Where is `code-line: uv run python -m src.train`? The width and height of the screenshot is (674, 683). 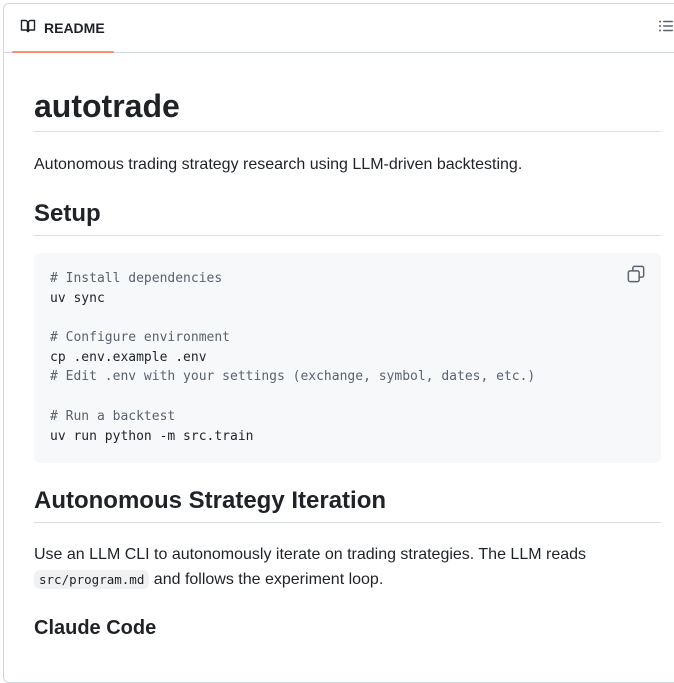 code-line: uv run python -m src.train is located at coordinates (152, 436).